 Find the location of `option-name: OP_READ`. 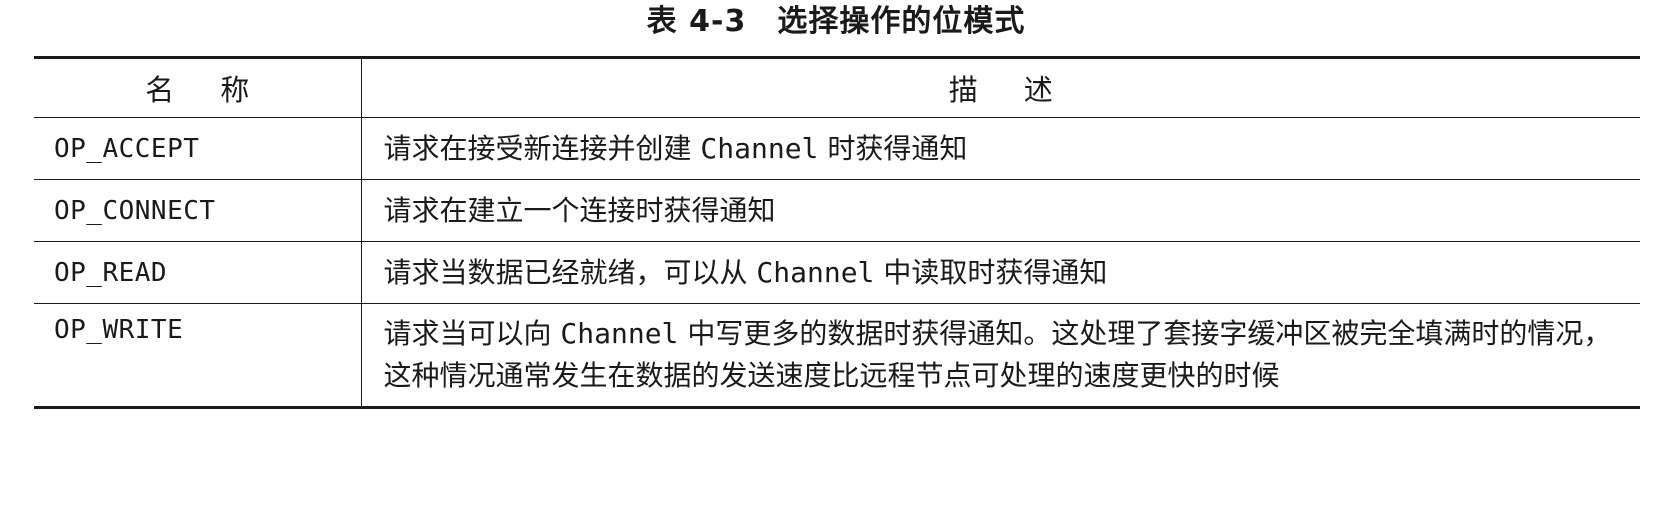

option-name: OP_READ is located at coordinates (197, 272).